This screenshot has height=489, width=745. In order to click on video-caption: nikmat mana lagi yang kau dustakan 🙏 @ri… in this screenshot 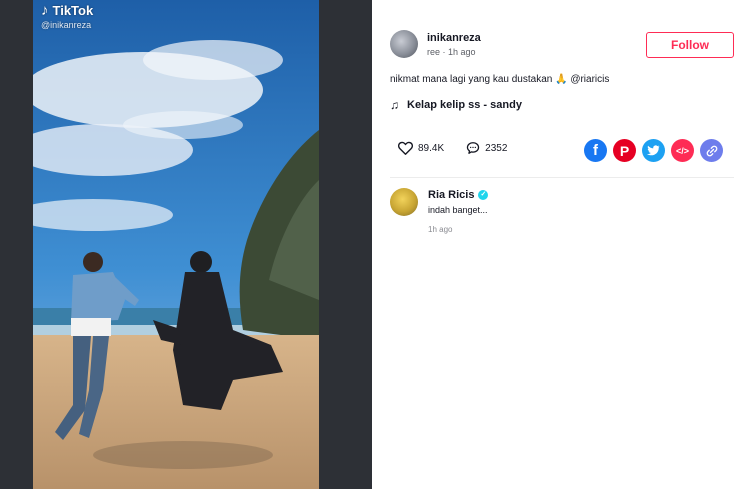, I will do `click(499, 79)`.